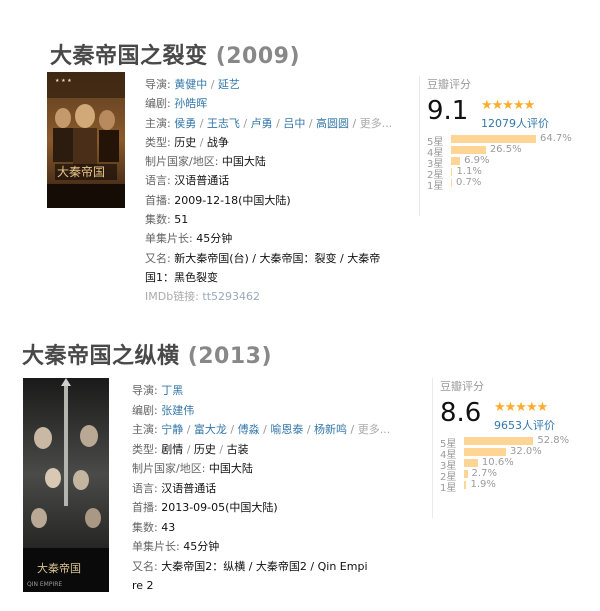  What do you see at coordinates (267, 103) in the screenshot?
I see `info-writer-row: 编剧: 孙皓晖` at bounding box center [267, 103].